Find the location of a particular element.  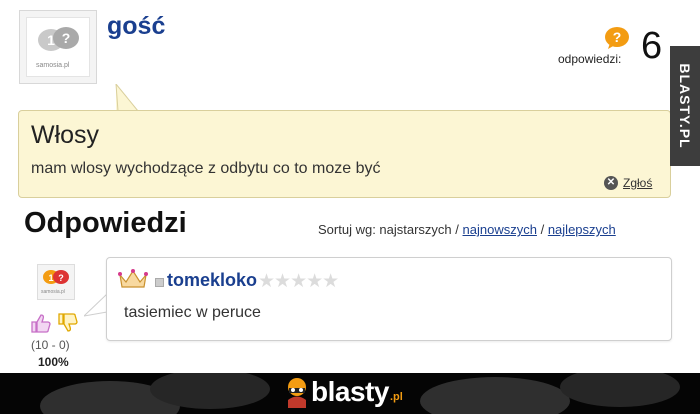

report-button: ✕ Zgłoś is located at coordinates (628, 183).